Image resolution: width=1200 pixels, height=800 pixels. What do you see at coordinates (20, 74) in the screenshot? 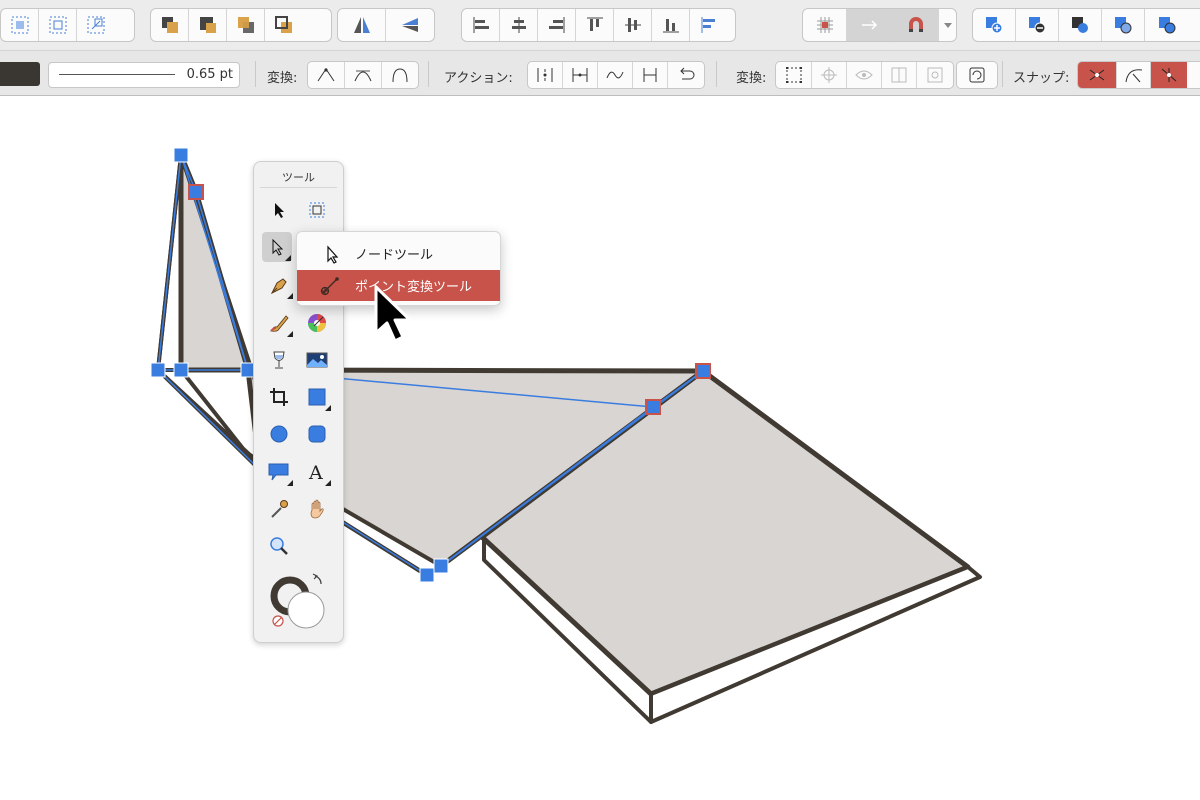
I see `stroke-color-swatch` at bounding box center [20, 74].